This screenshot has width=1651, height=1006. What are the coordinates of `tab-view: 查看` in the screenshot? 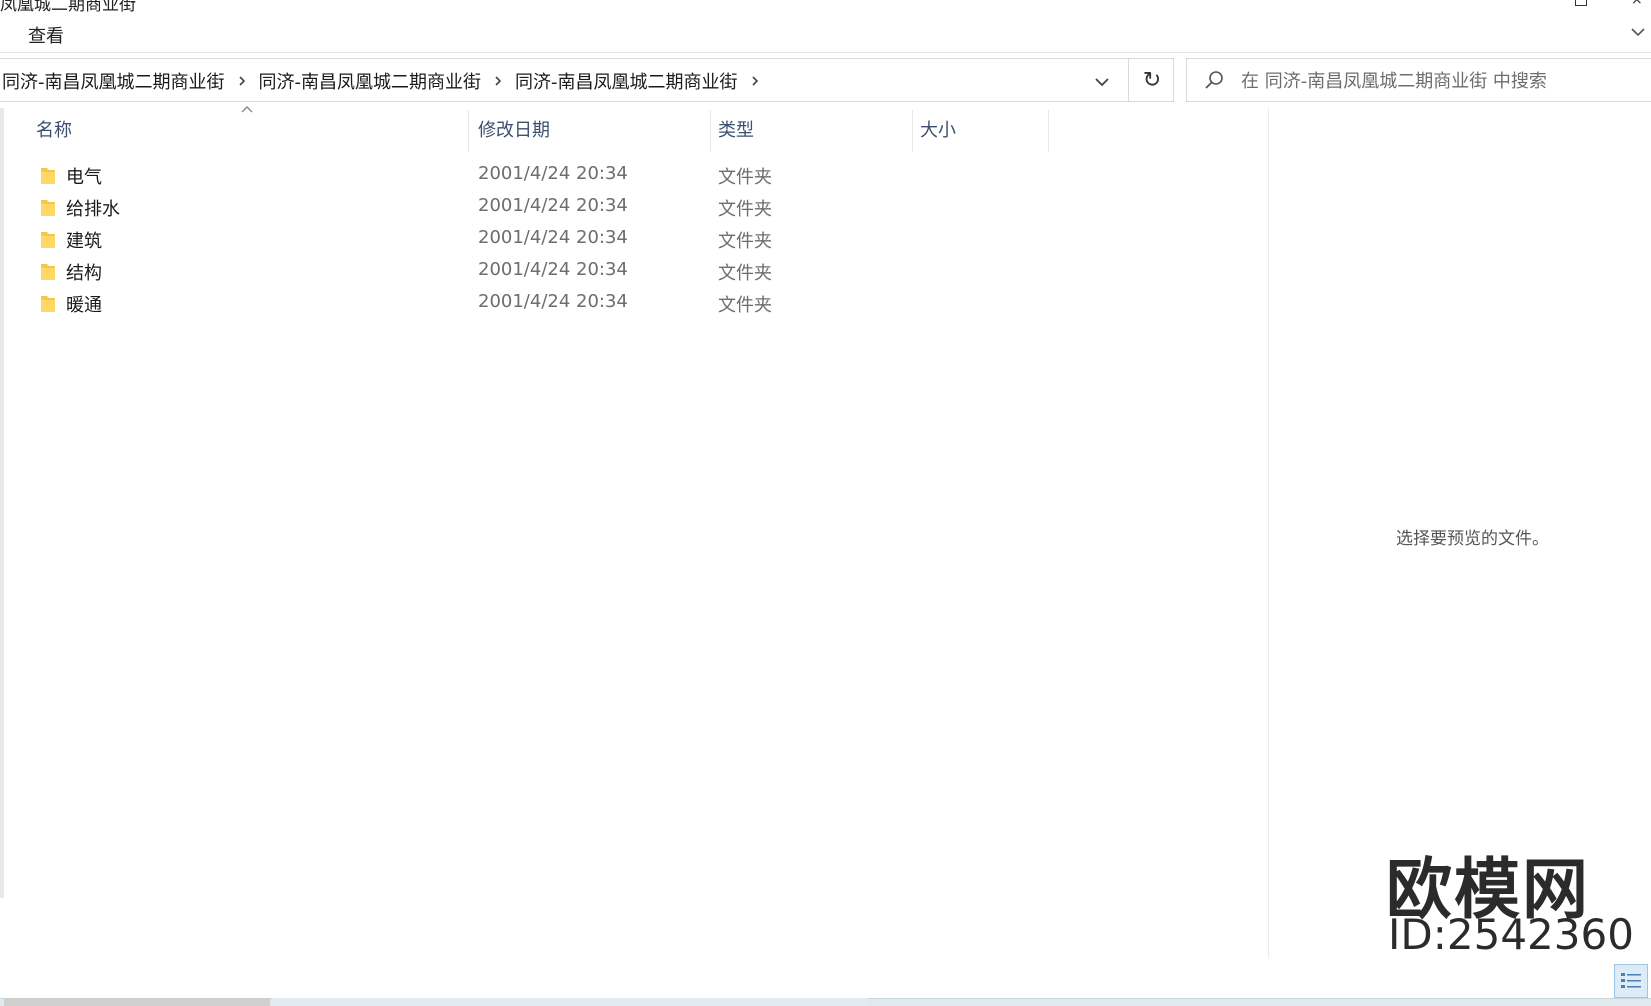 It's located at (46, 35).